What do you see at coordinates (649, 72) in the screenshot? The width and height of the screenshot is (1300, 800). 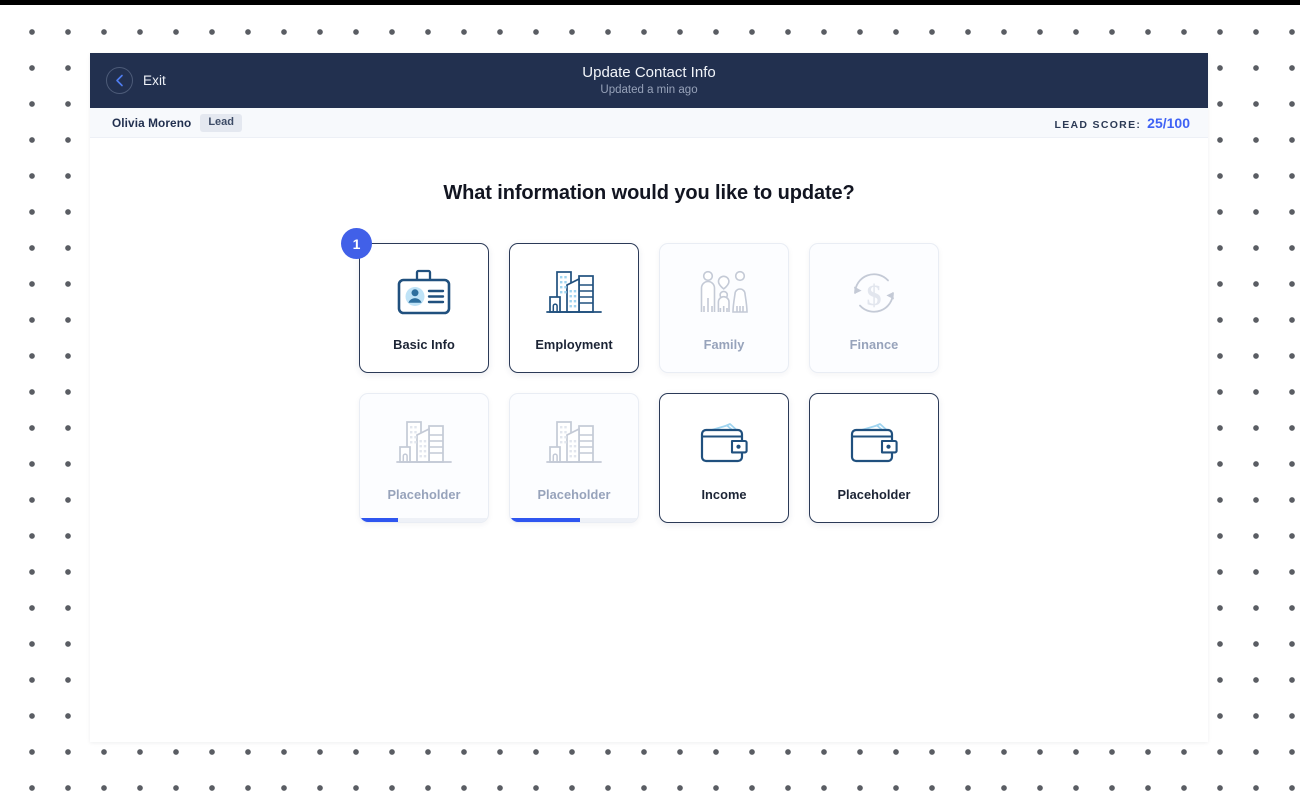 I see `page-title: Update Contact Info` at bounding box center [649, 72].